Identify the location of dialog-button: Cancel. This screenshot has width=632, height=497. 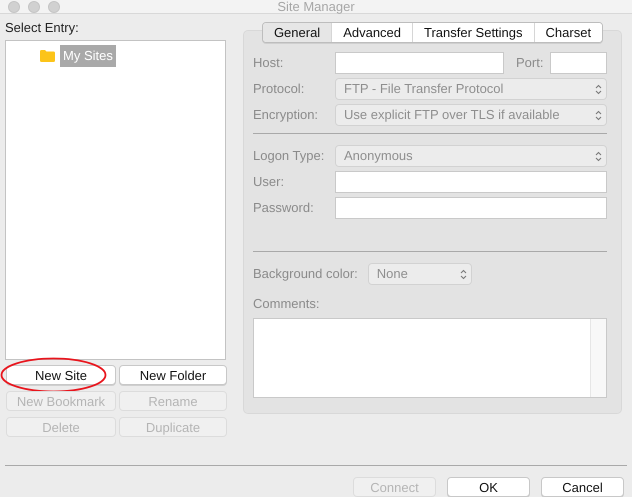
(582, 487).